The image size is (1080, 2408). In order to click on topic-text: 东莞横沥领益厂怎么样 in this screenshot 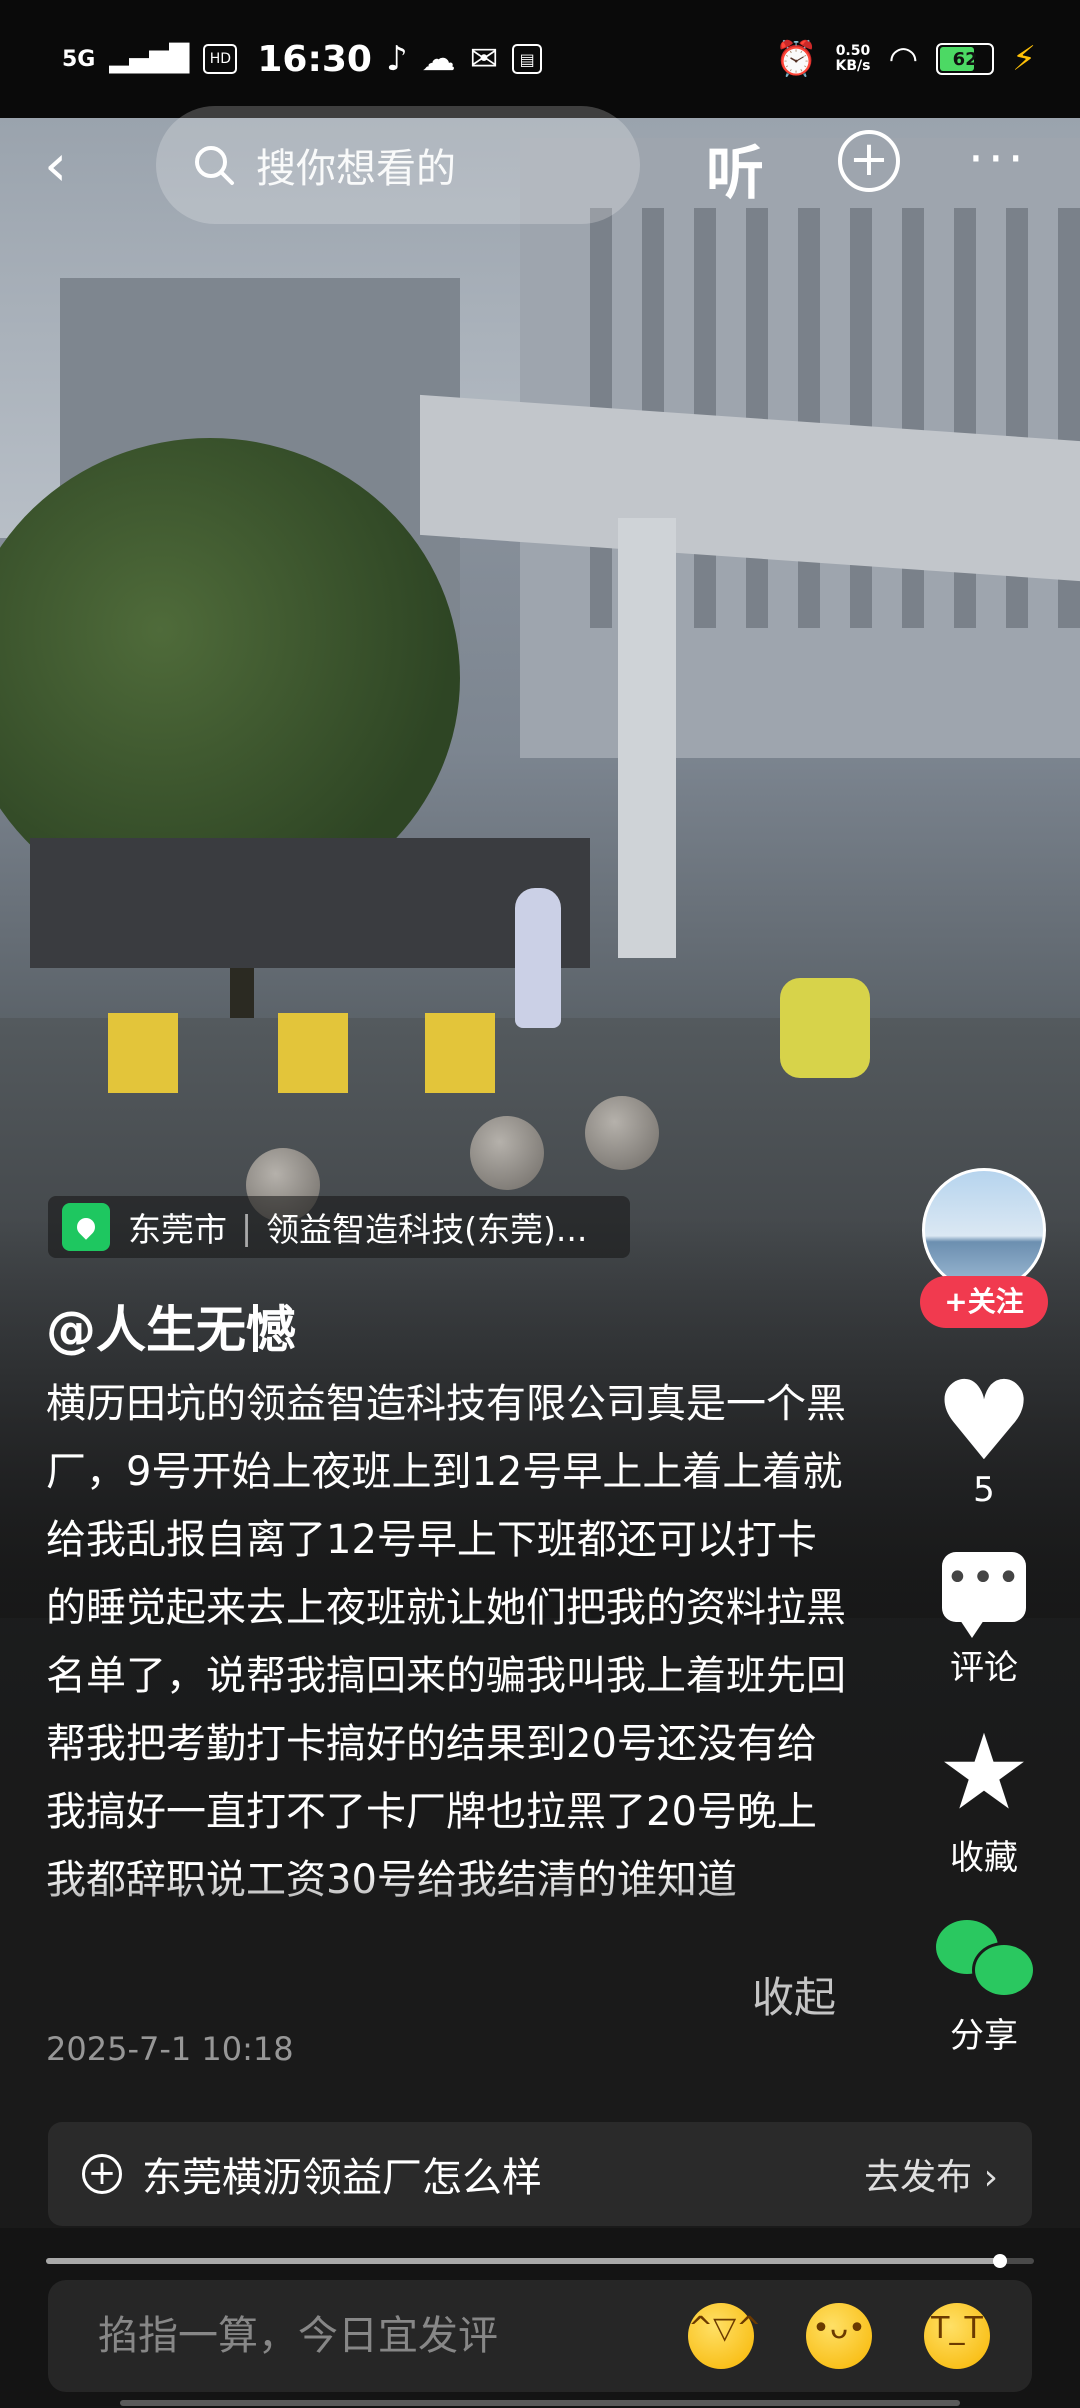, I will do `click(342, 2178)`.